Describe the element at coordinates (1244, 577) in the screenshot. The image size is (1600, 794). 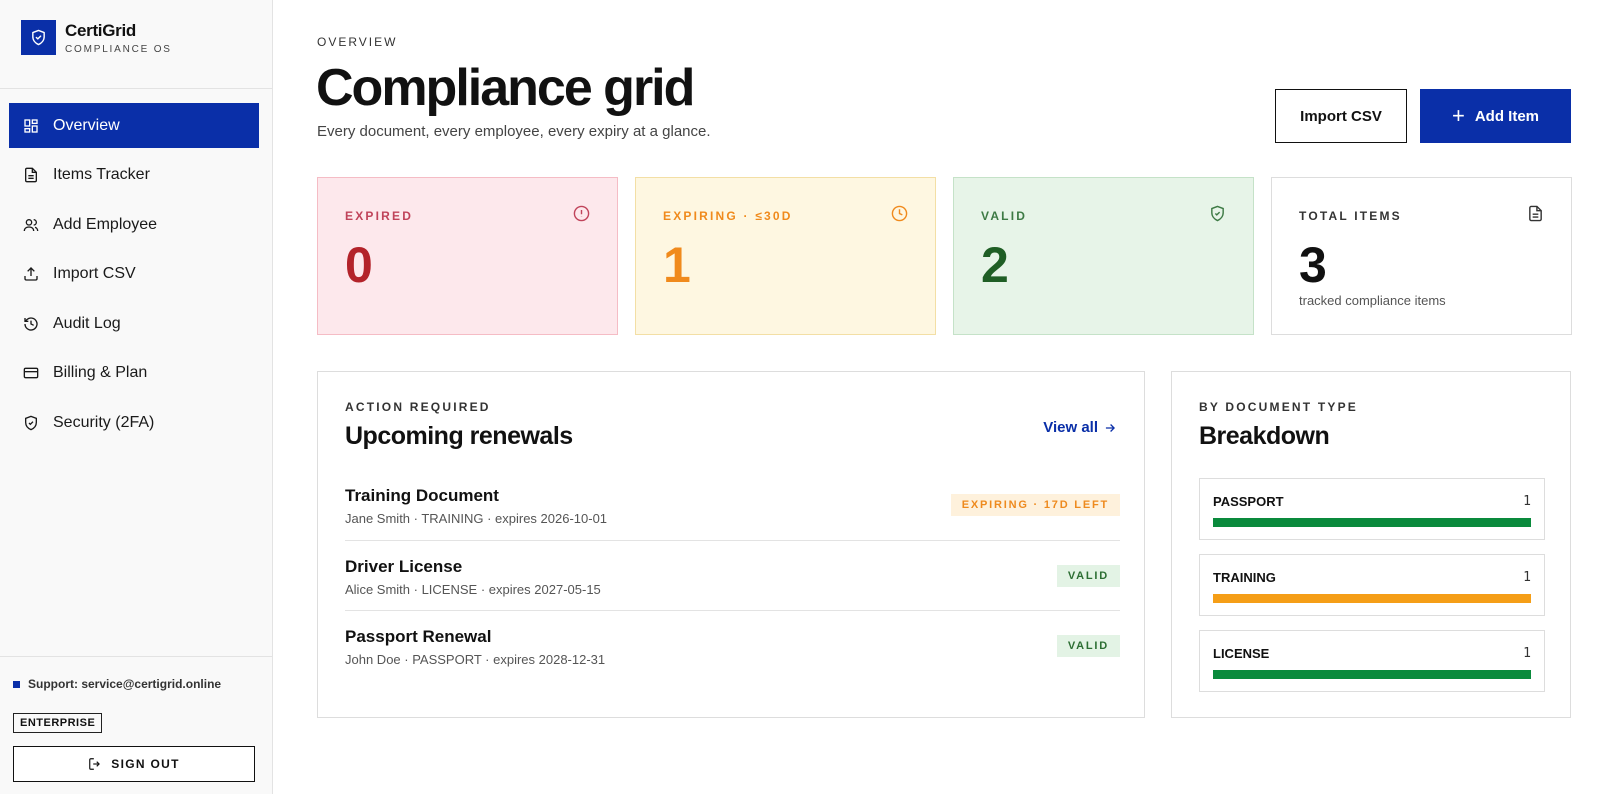
I see `breakdown-type: TRAINING` at that location.